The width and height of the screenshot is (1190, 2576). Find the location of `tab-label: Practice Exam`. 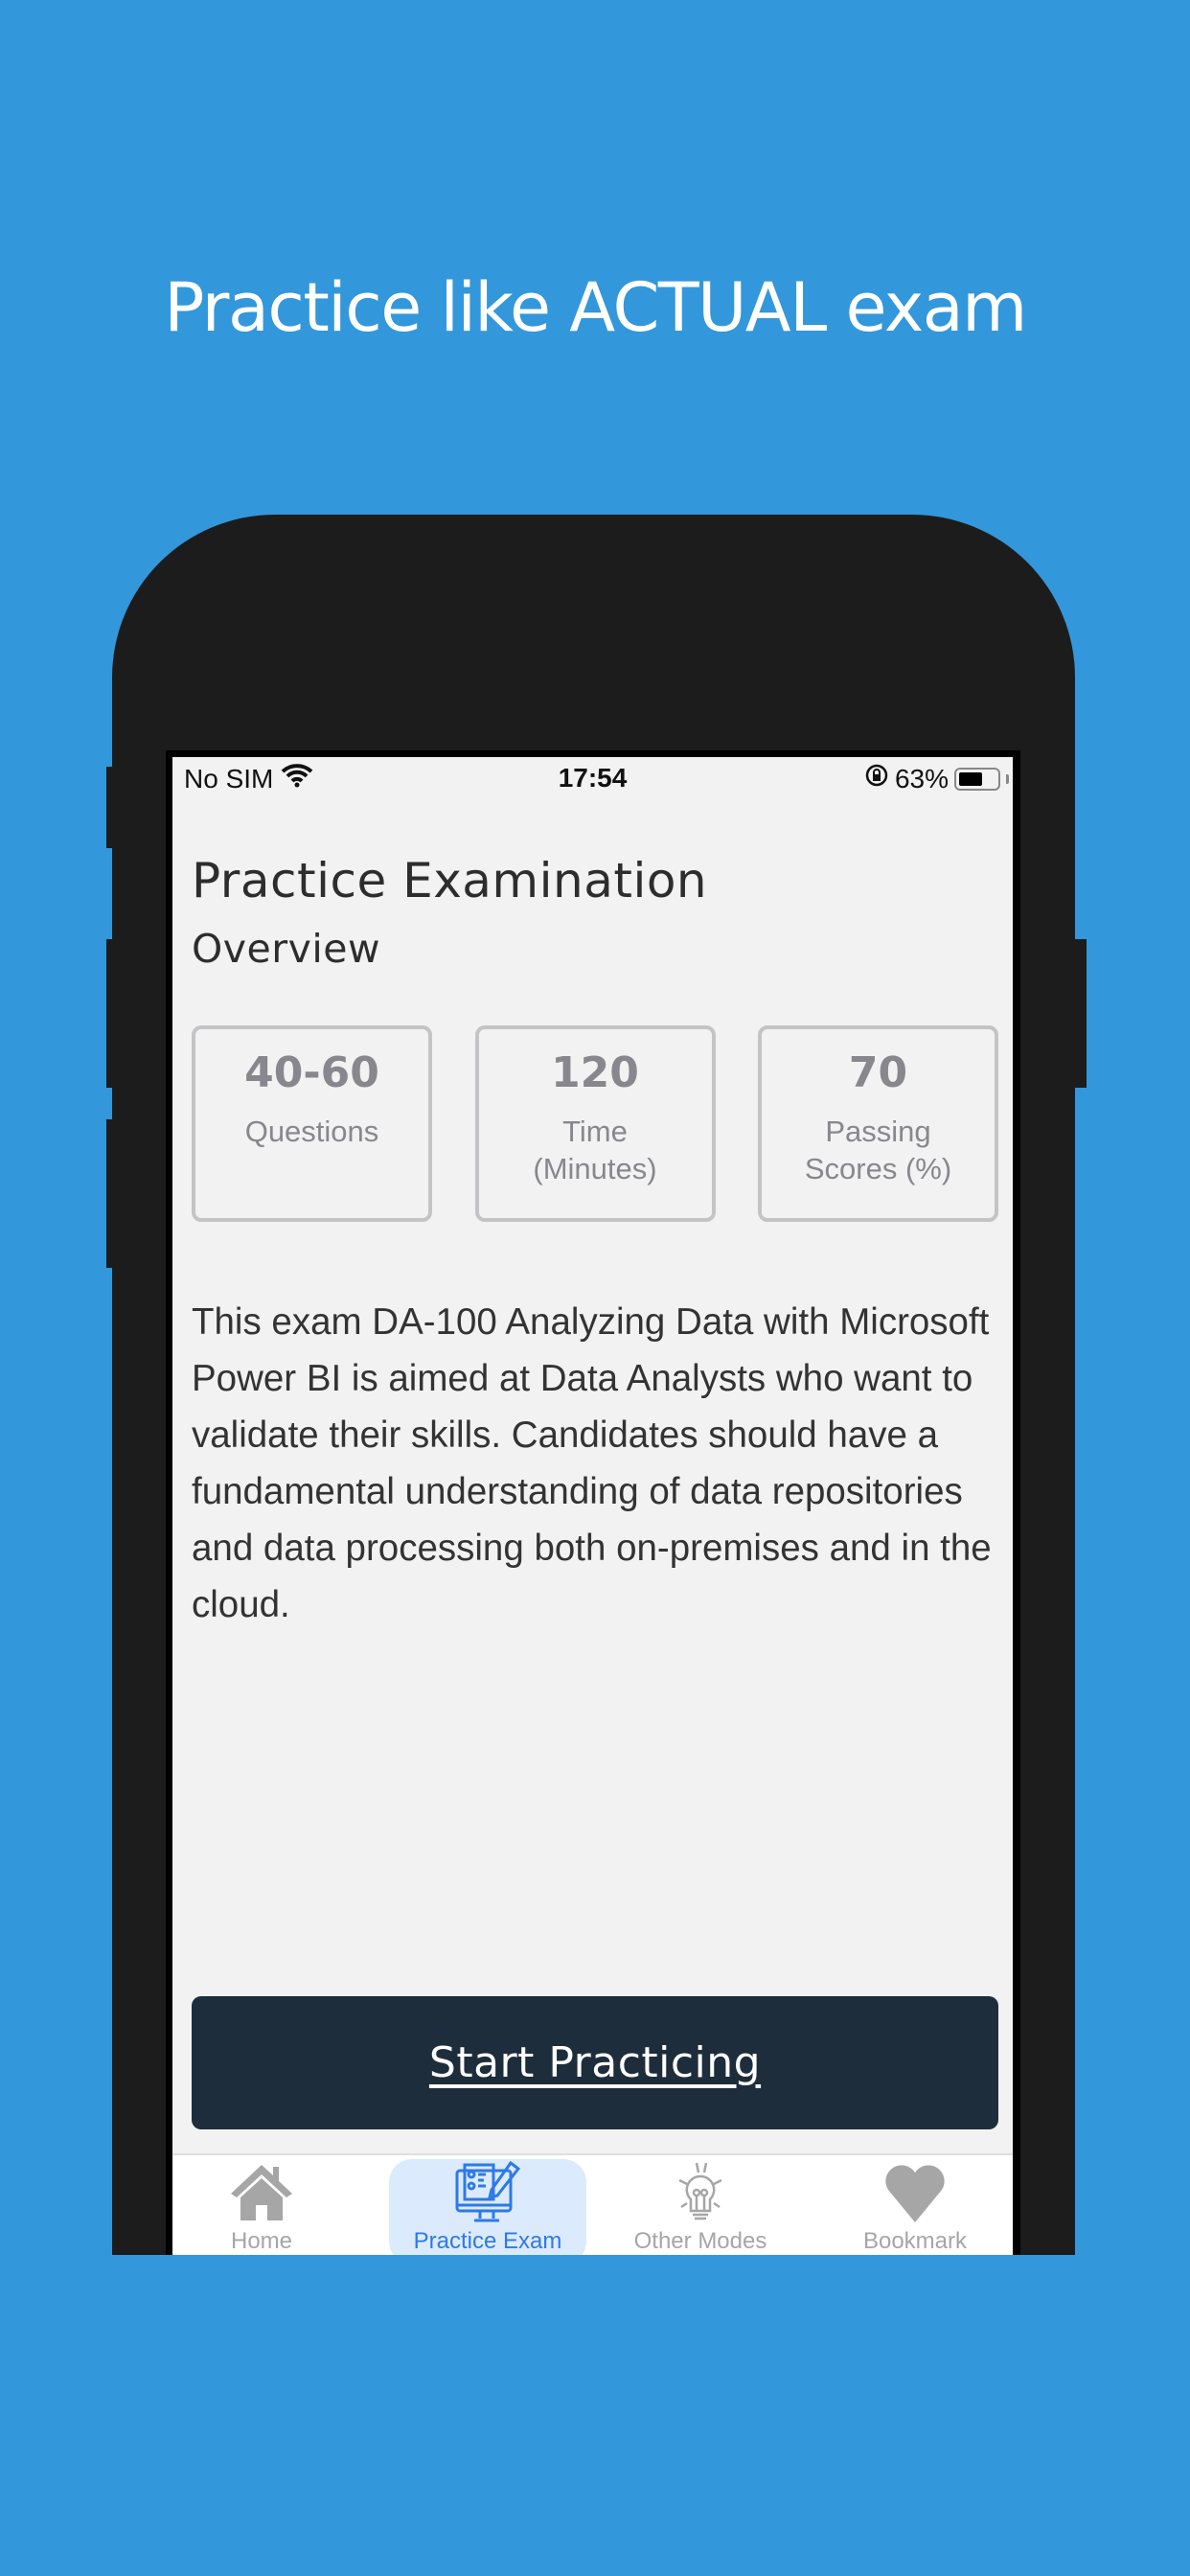

tab-label: Practice Exam is located at coordinates (488, 2241).